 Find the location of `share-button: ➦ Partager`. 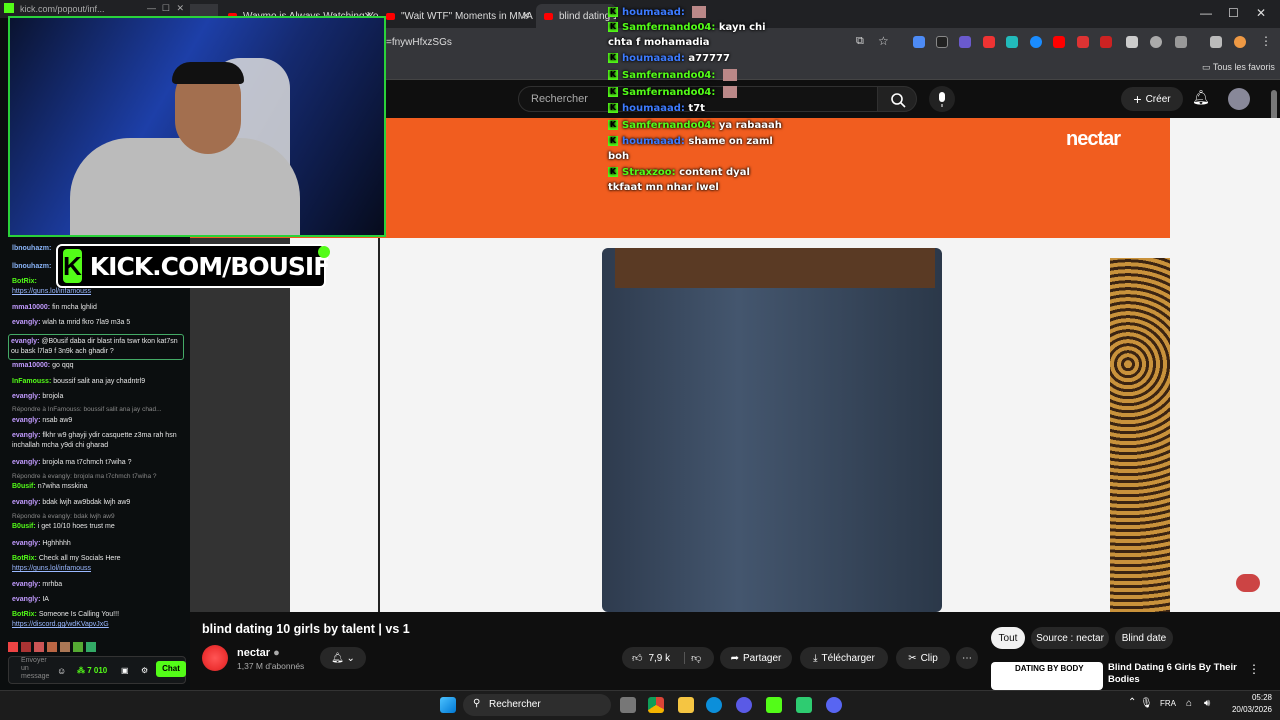

share-button: ➦ Partager is located at coordinates (756, 658).